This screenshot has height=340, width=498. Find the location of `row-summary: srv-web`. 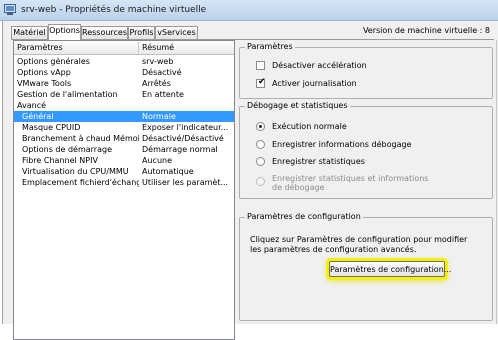

row-summary: srv-web is located at coordinates (158, 61).